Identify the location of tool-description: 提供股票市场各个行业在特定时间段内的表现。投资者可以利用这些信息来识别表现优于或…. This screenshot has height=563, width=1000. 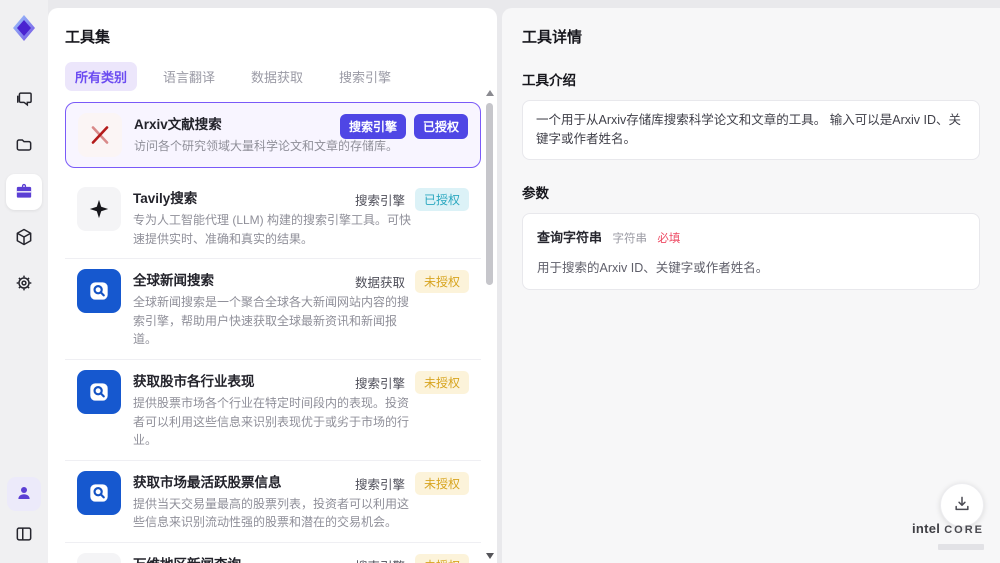
(271, 421).